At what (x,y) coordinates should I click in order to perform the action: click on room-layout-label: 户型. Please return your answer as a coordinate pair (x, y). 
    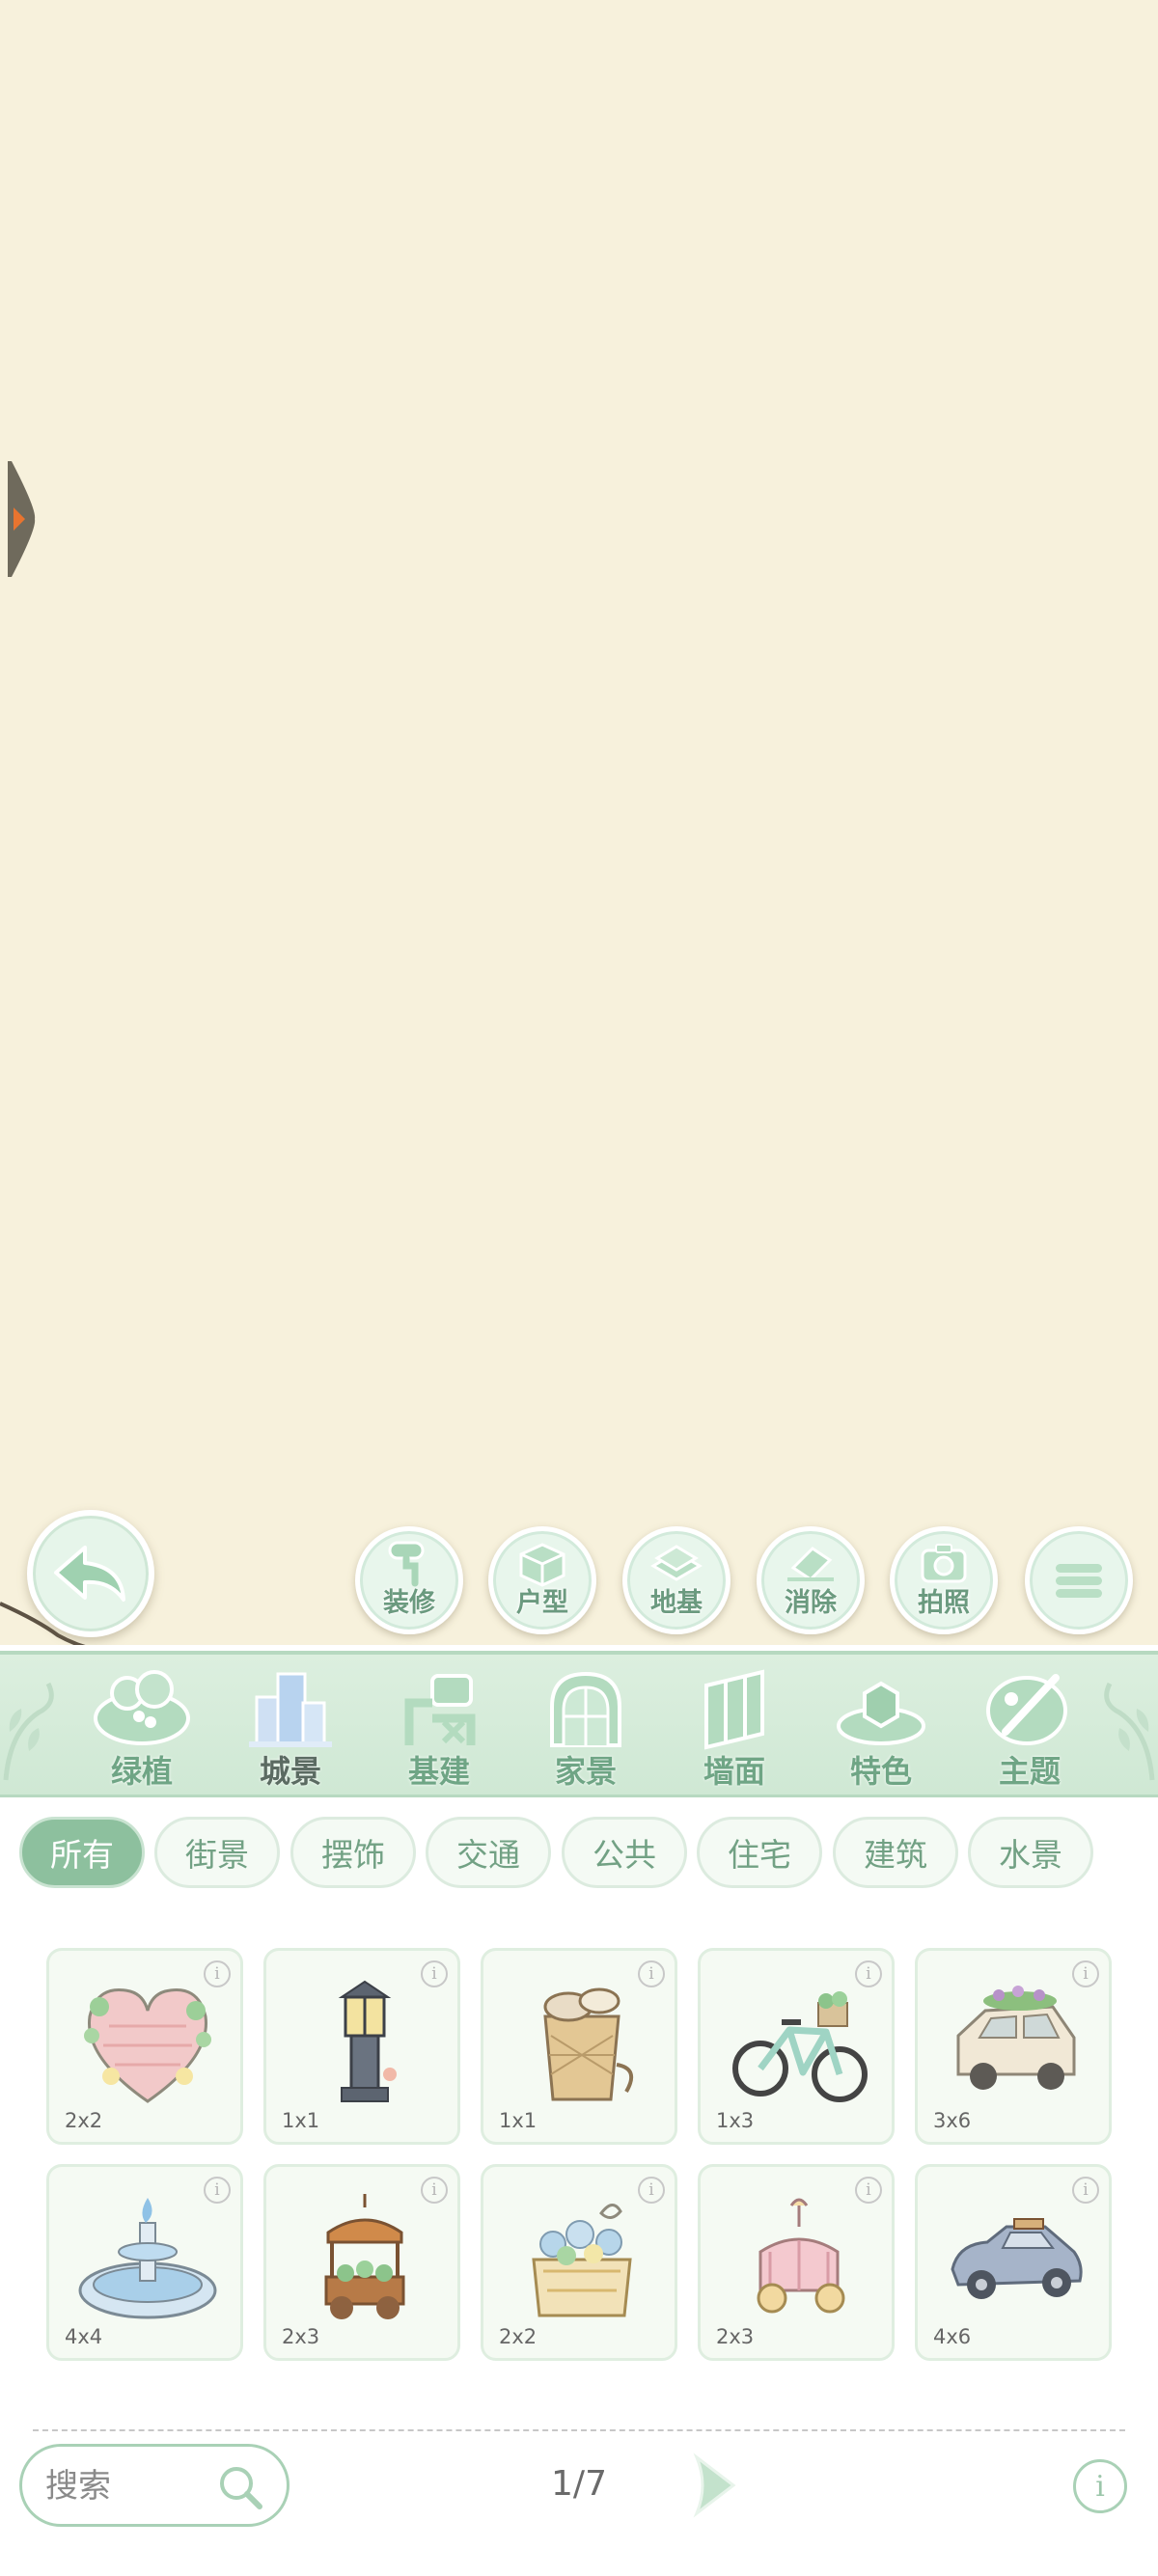
    Looking at the image, I should click on (542, 1602).